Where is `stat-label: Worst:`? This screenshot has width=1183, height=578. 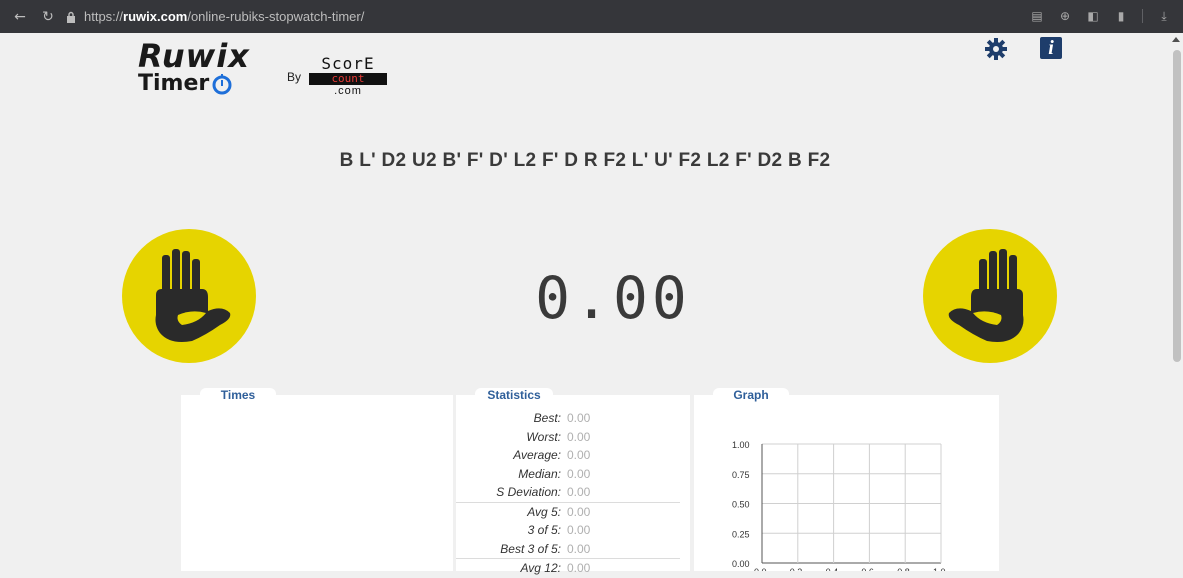 stat-label: Worst: is located at coordinates (543, 436).